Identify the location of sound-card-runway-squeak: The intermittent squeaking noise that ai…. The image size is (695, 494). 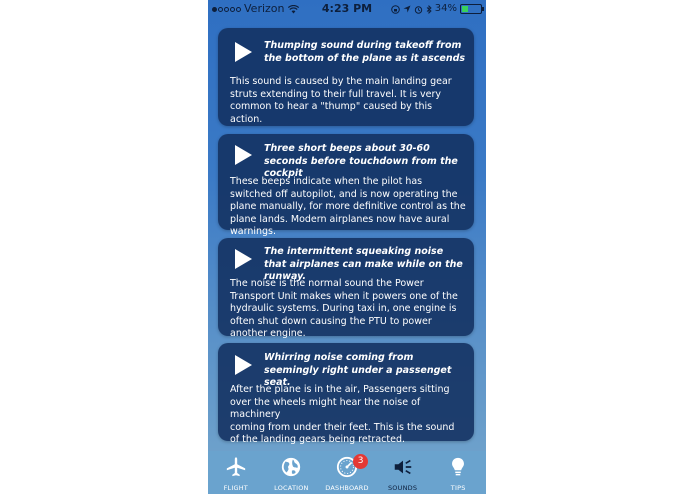
(346, 288).